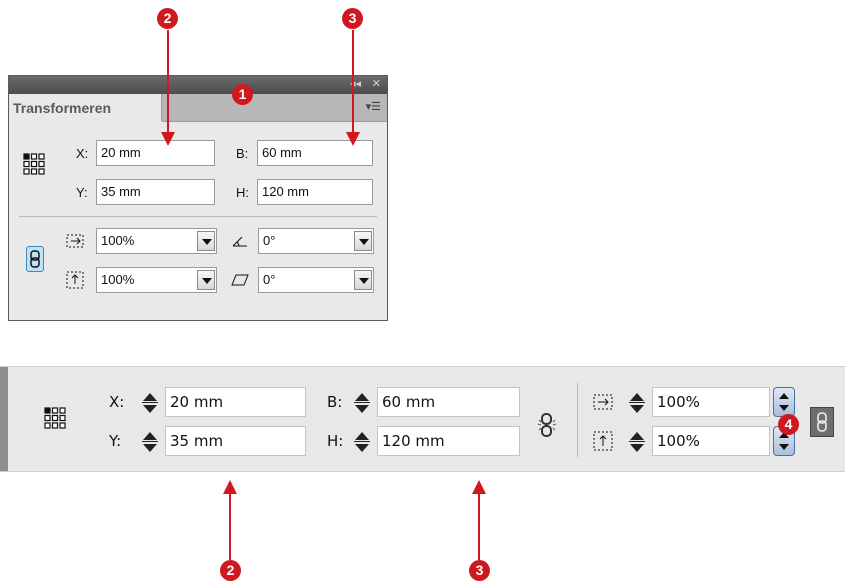 The height and width of the screenshot is (587, 845). I want to click on marker-3-top: 3, so click(352, 18).